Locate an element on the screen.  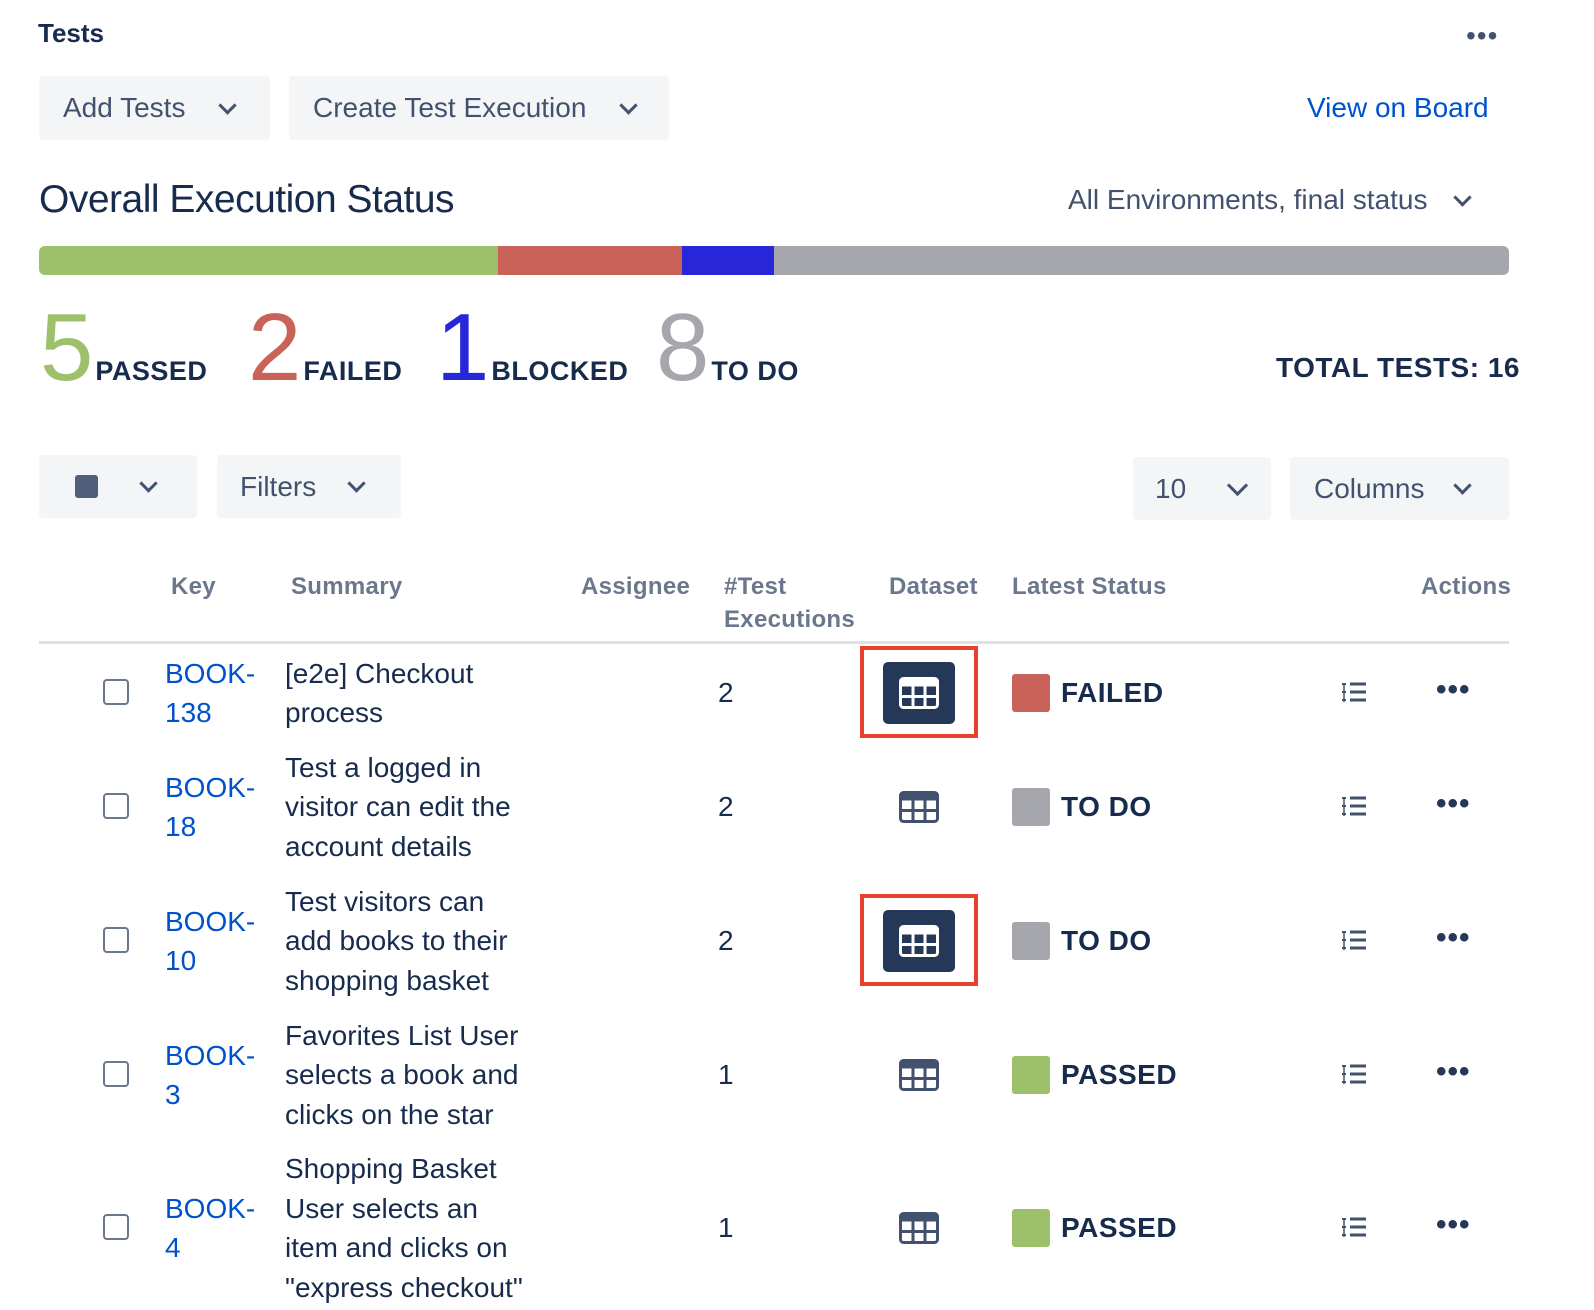
column-header-latest-status: Latest Status is located at coordinates (1089, 586).